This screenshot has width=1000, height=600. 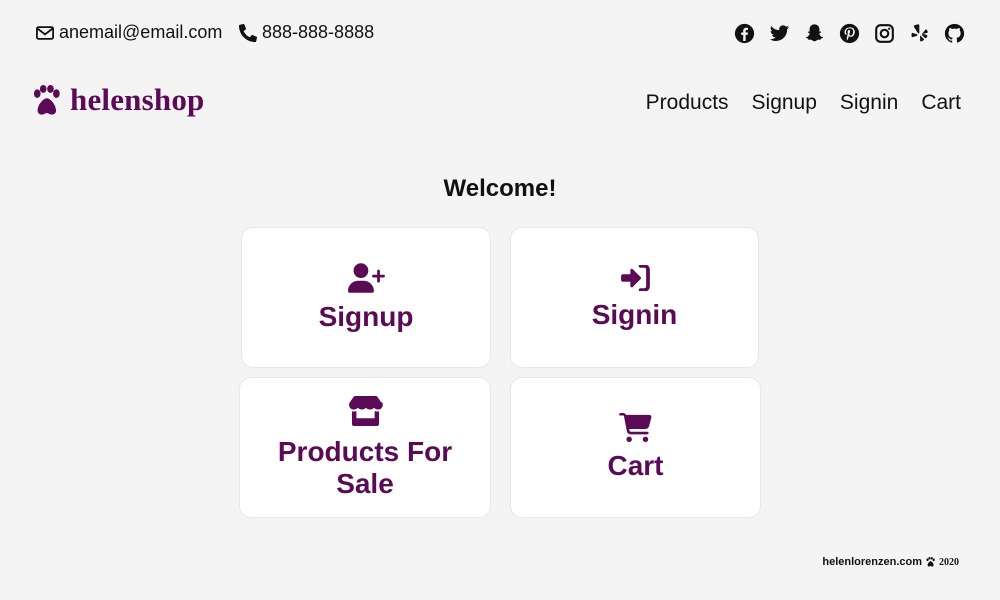 What do you see at coordinates (137, 99) in the screenshot?
I see `brand-name: helenshop` at bounding box center [137, 99].